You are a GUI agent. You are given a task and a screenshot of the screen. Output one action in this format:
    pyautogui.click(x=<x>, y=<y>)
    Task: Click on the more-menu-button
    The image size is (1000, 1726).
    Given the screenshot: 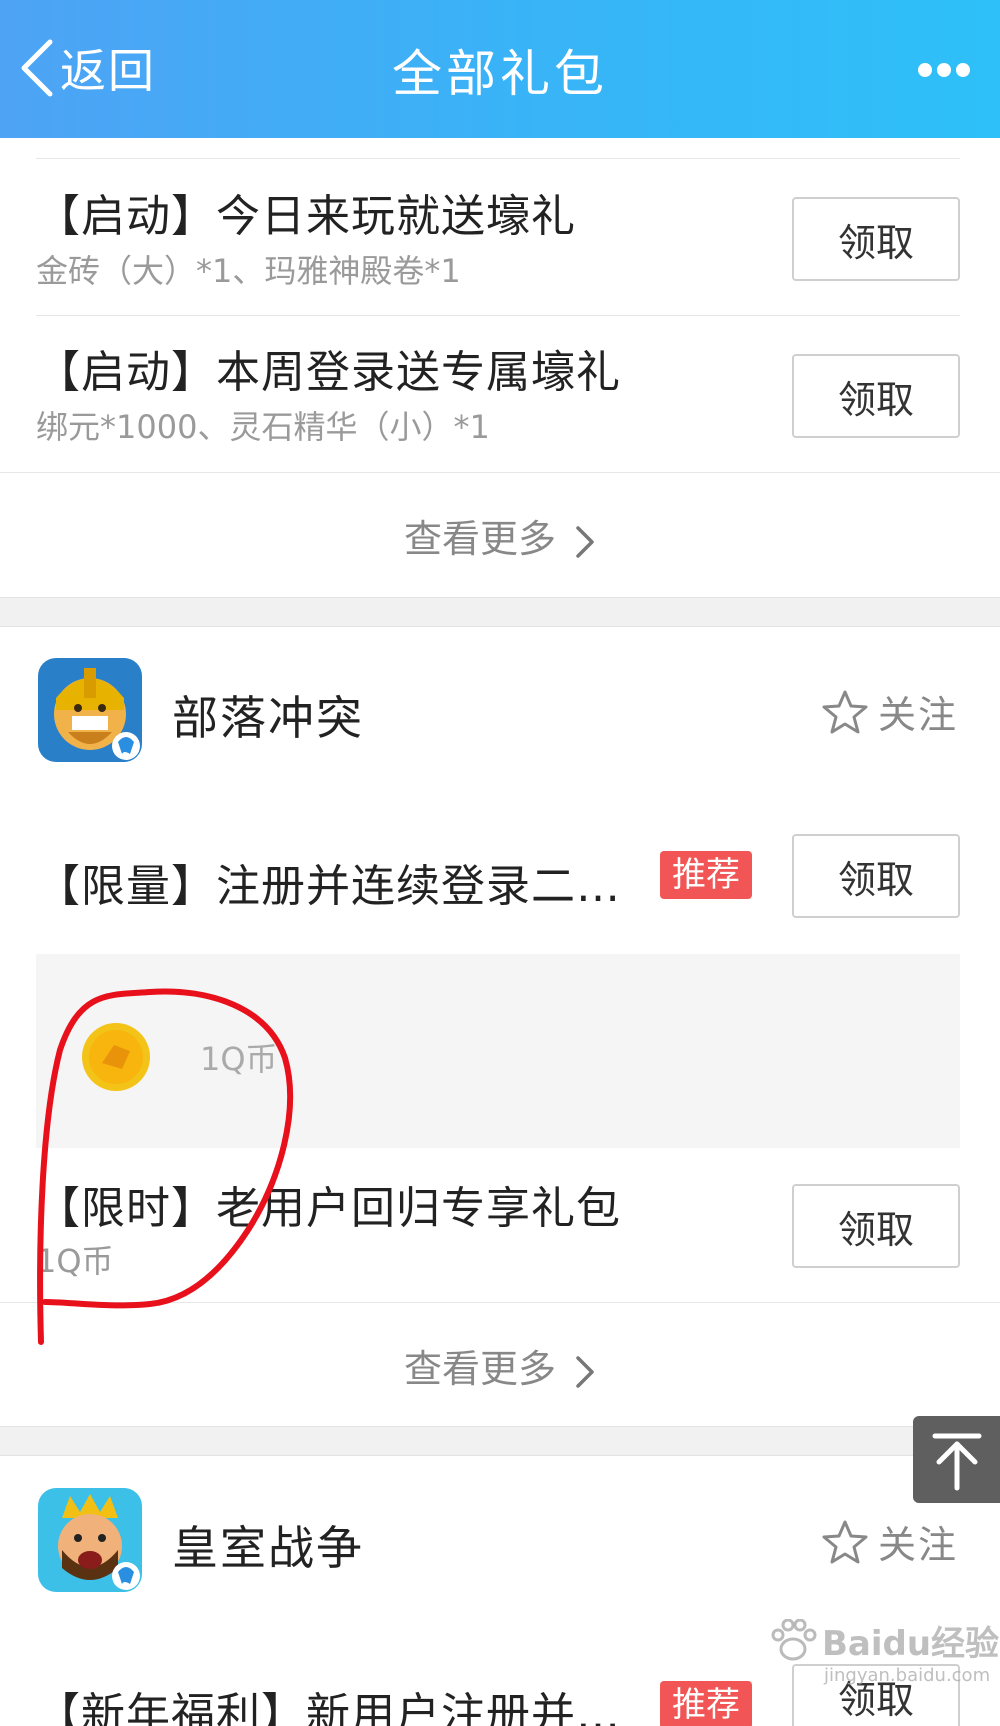 What is the action you would take?
    pyautogui.click(x=948, y=70)
    